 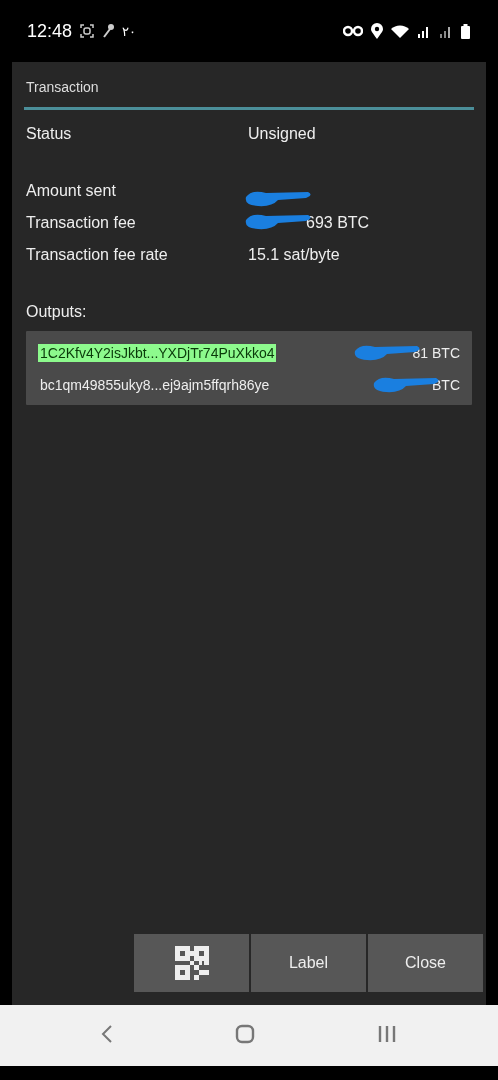 What do you see at coordinates (425, 963) in the screenshot?
I see `dialog-button: Close` at bounding box center [425, 963].